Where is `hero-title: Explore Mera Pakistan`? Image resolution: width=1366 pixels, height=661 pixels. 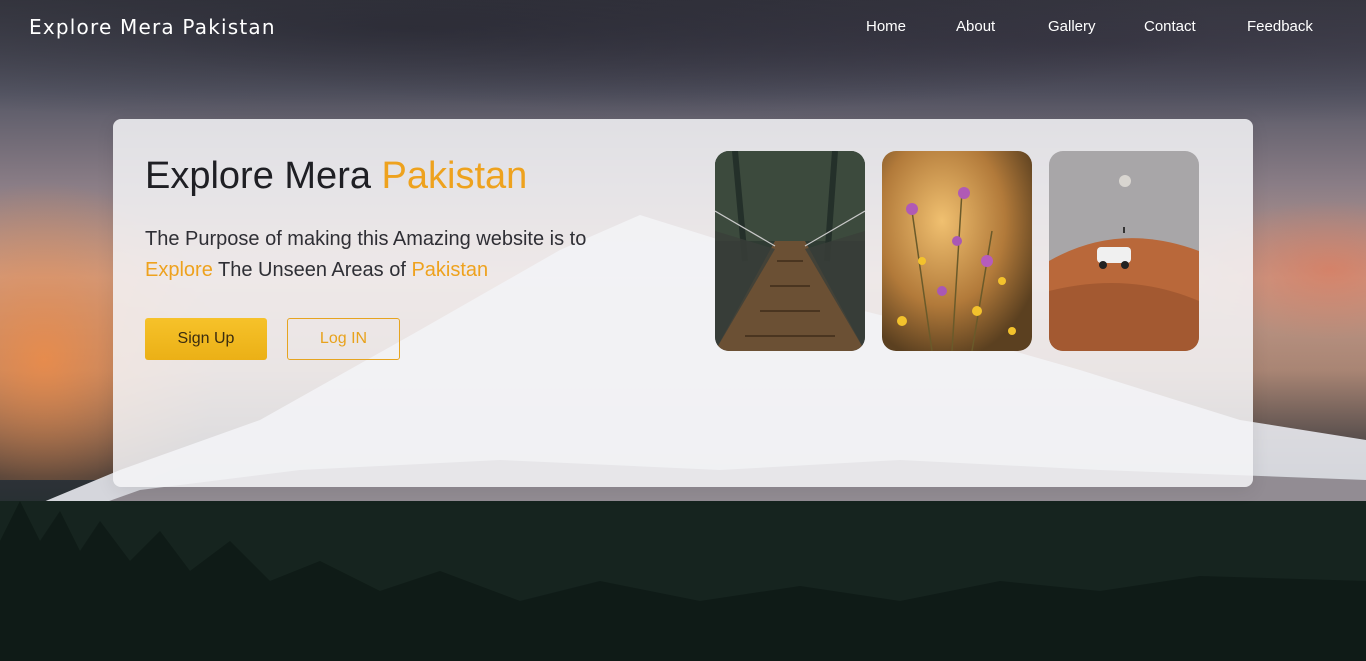
hero-title: Explore Mera Pakistan is located at coordinates (336, 176).